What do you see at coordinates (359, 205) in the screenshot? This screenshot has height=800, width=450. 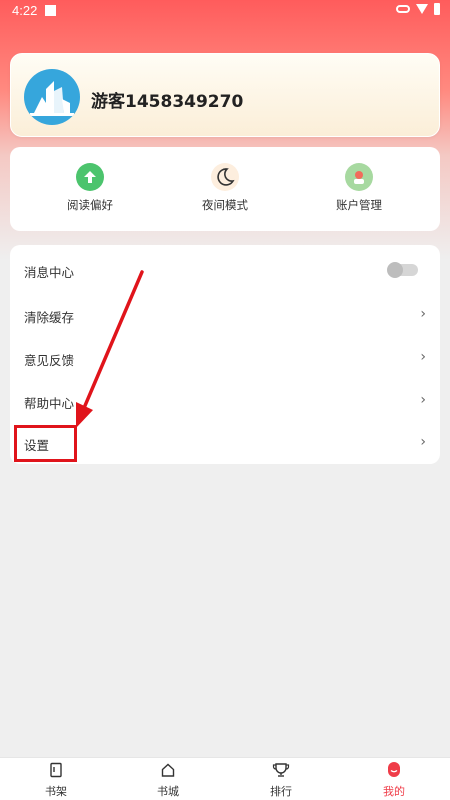 I see `account-management-label: 账户管理` at bounding box center [359, 205].